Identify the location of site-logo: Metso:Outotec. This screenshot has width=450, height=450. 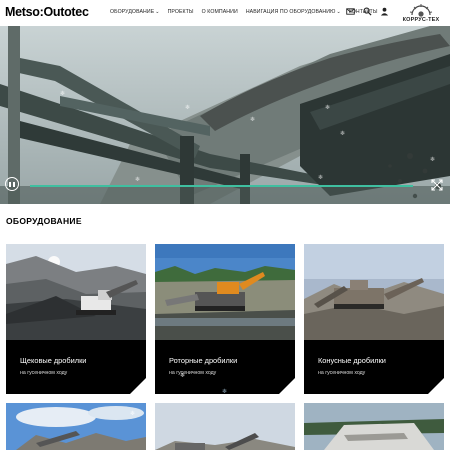
(47, 12).